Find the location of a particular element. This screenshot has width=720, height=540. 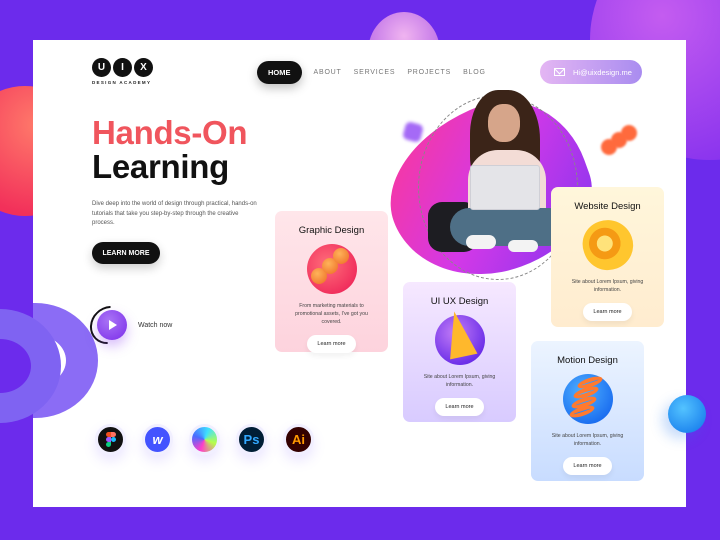

figma-glyph is located at coordinates (110, 439).